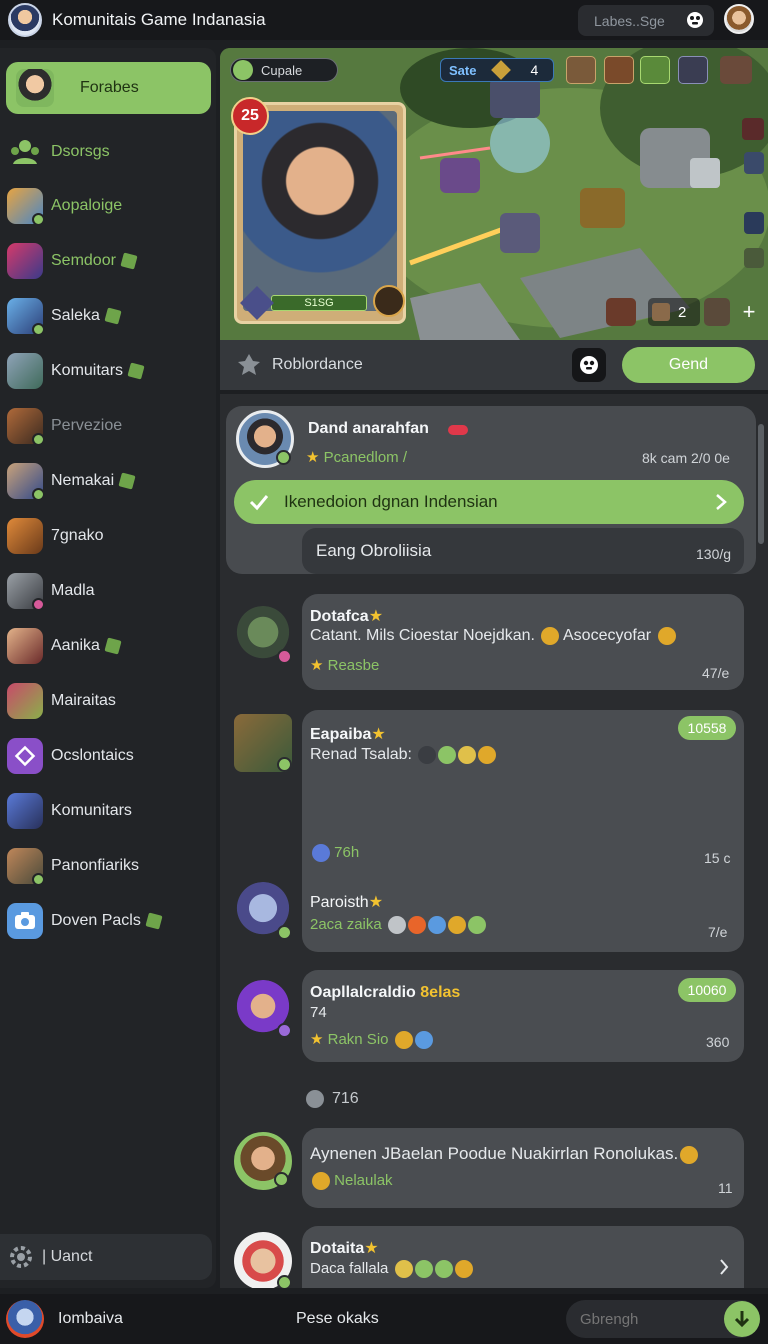  Describe the element at coordinates (534, 70) in the screenshot. I see `score-value: 4` at that location.